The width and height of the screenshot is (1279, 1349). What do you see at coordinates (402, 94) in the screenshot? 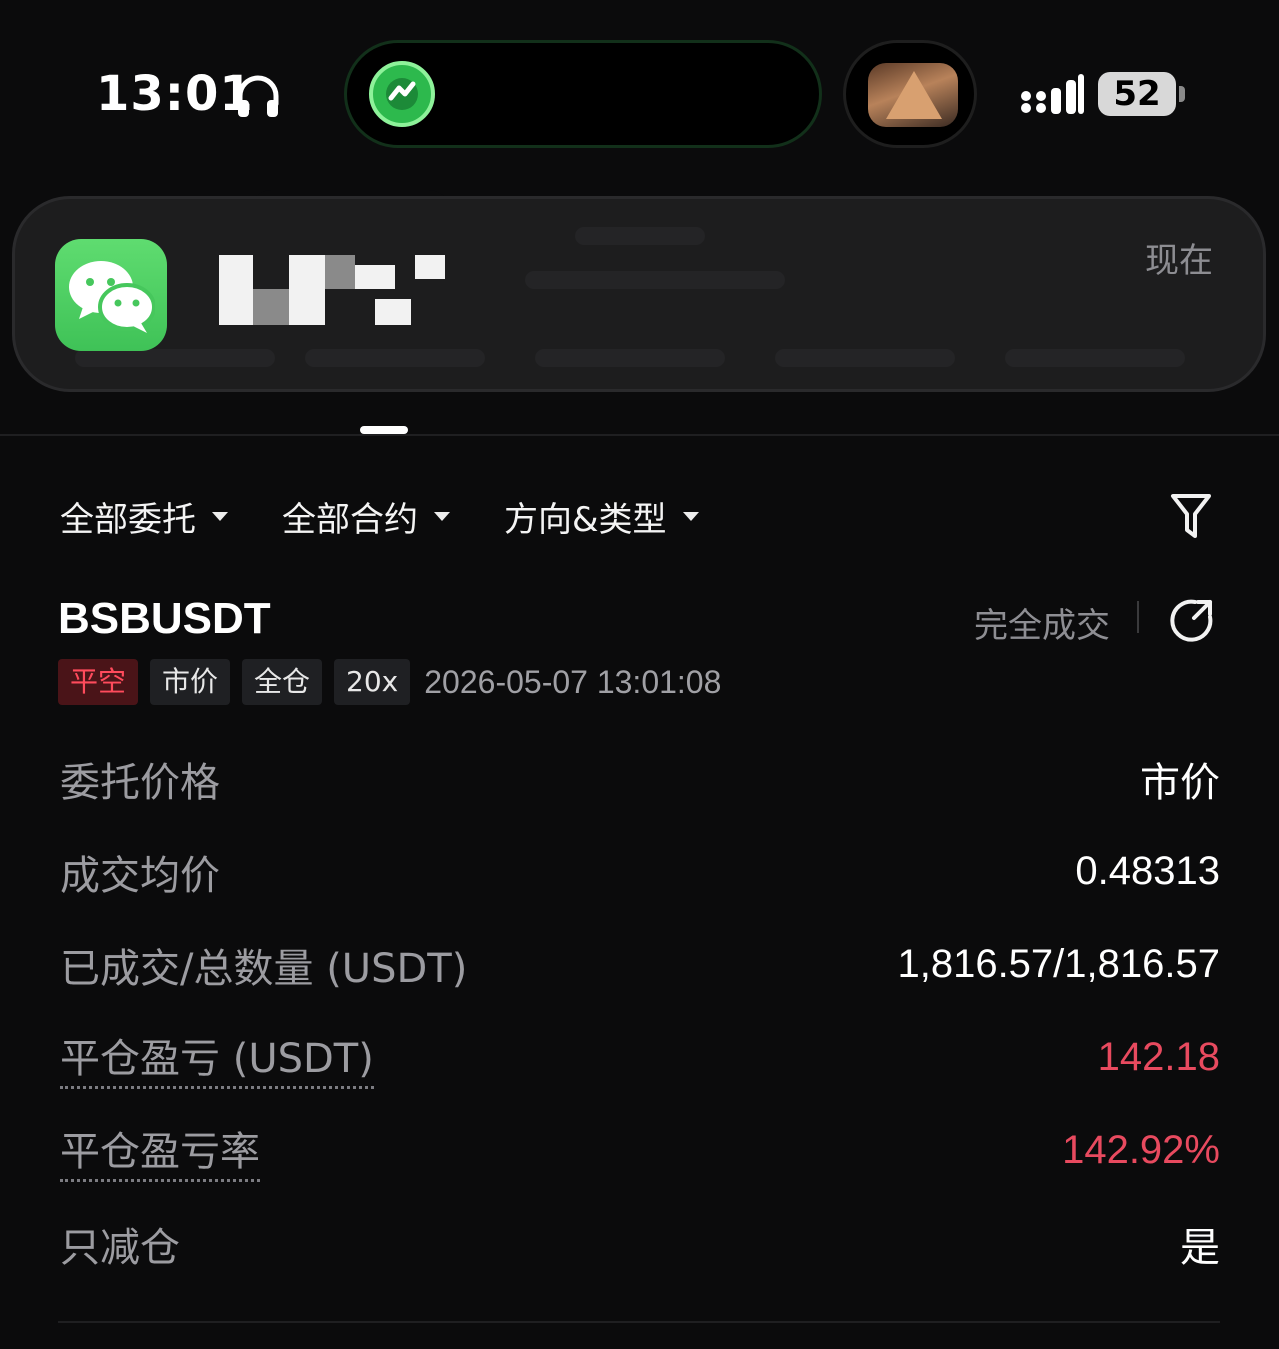
I see `live-activity-app-icon` at bounding box center [402, 94].